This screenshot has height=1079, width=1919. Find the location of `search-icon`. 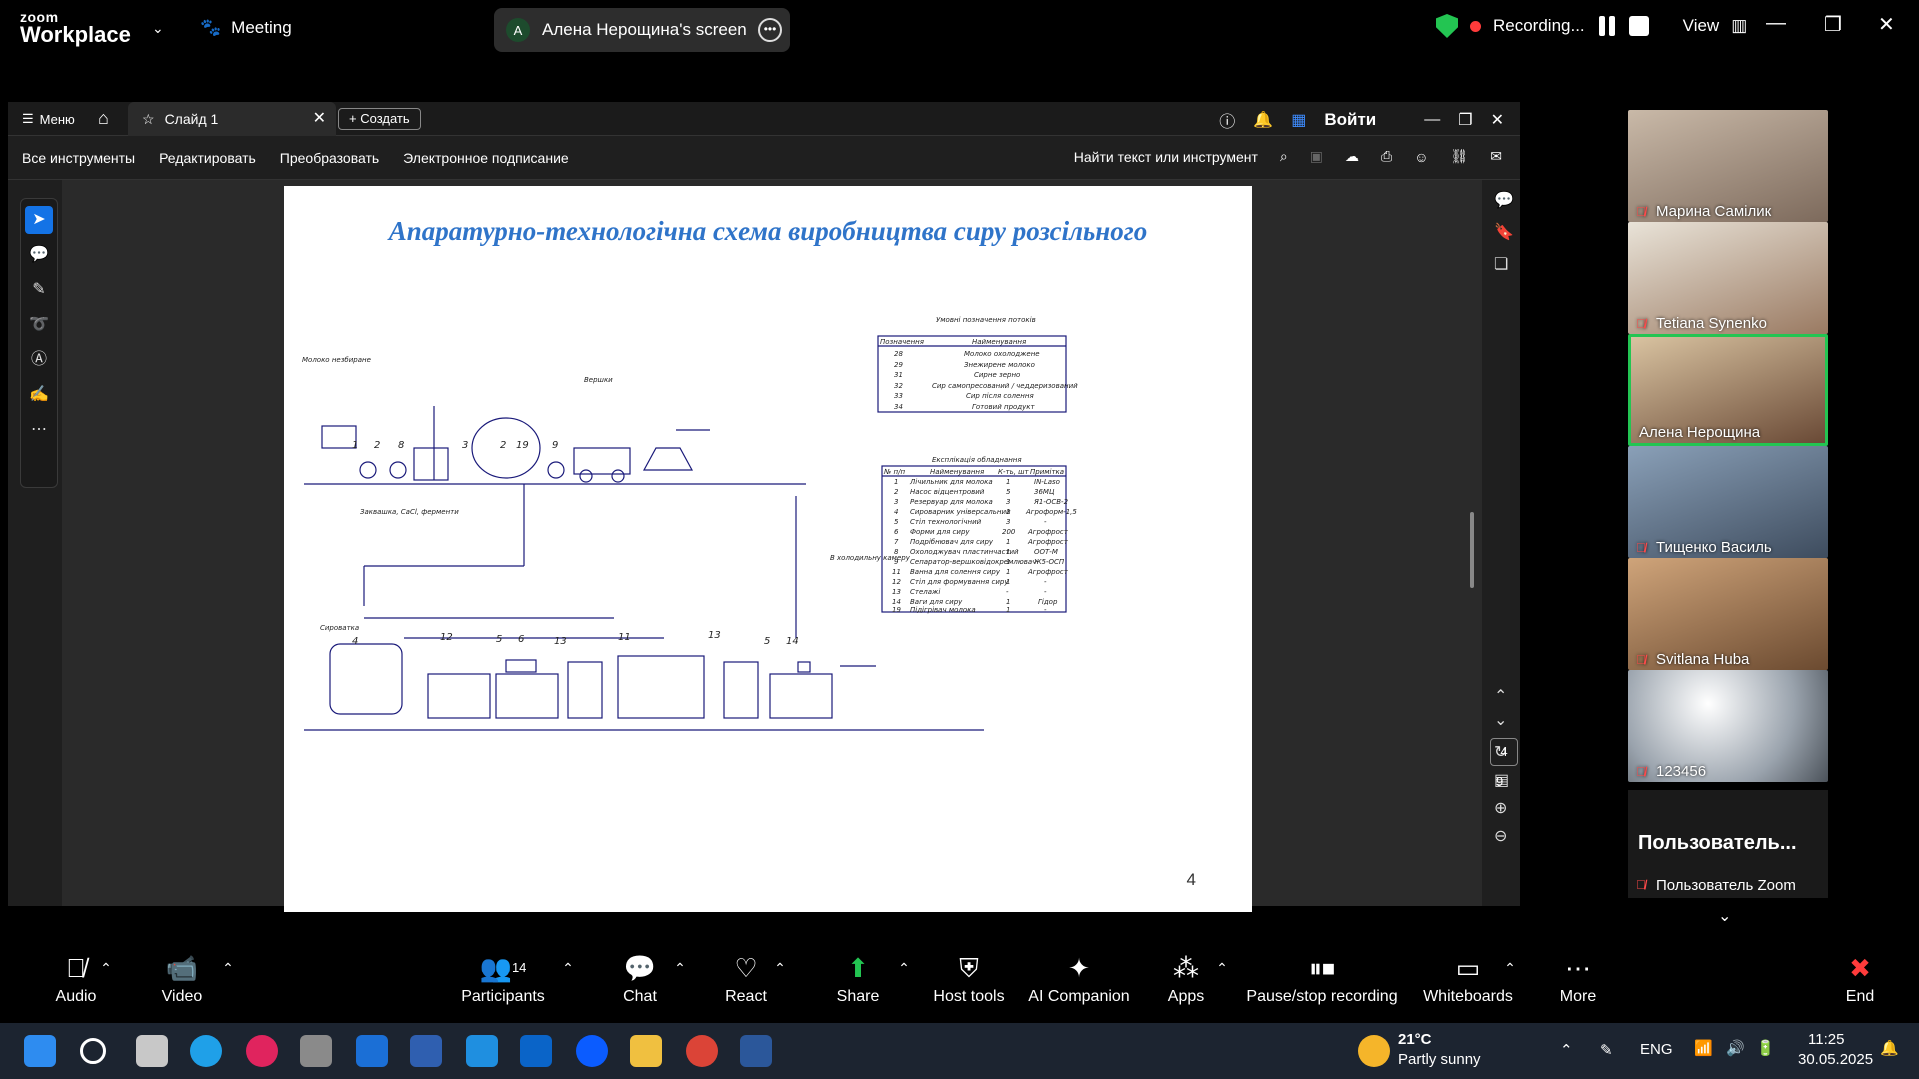

search-icon is located at coordinates (93, 1051).